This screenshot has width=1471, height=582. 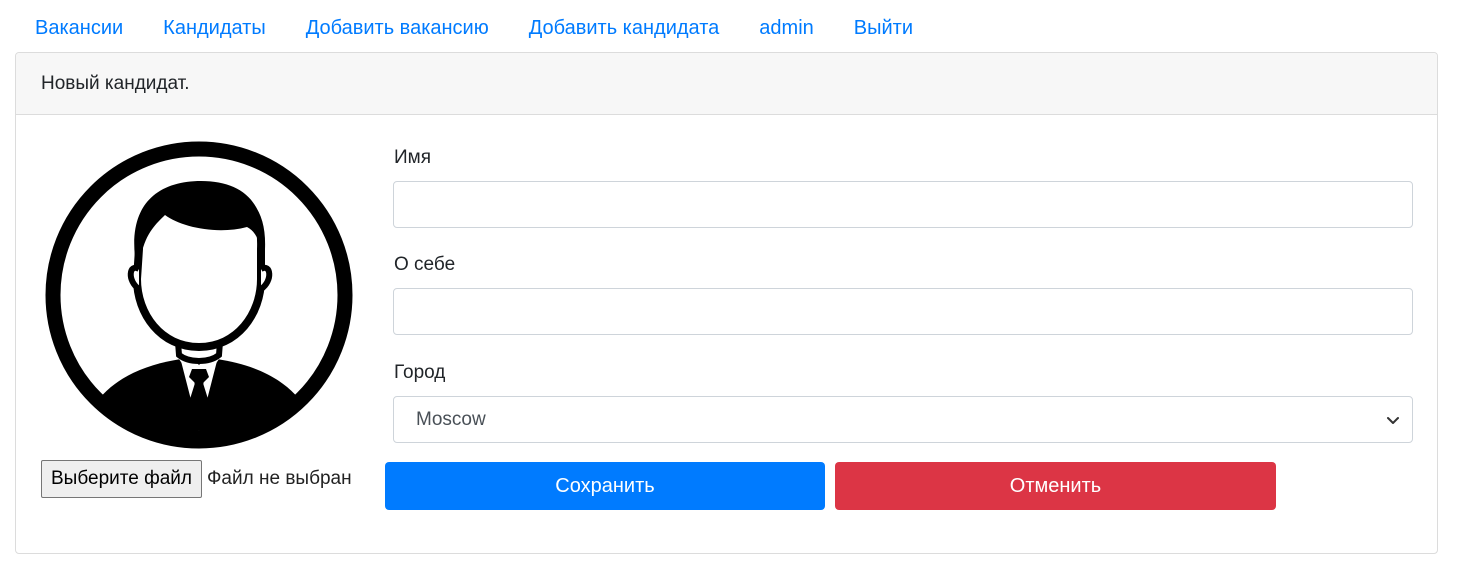 What do you see at coordinates (726, 84) in the screenshot?
I see `card-header: Новый кандидат.` at bounding box center [726, 84].